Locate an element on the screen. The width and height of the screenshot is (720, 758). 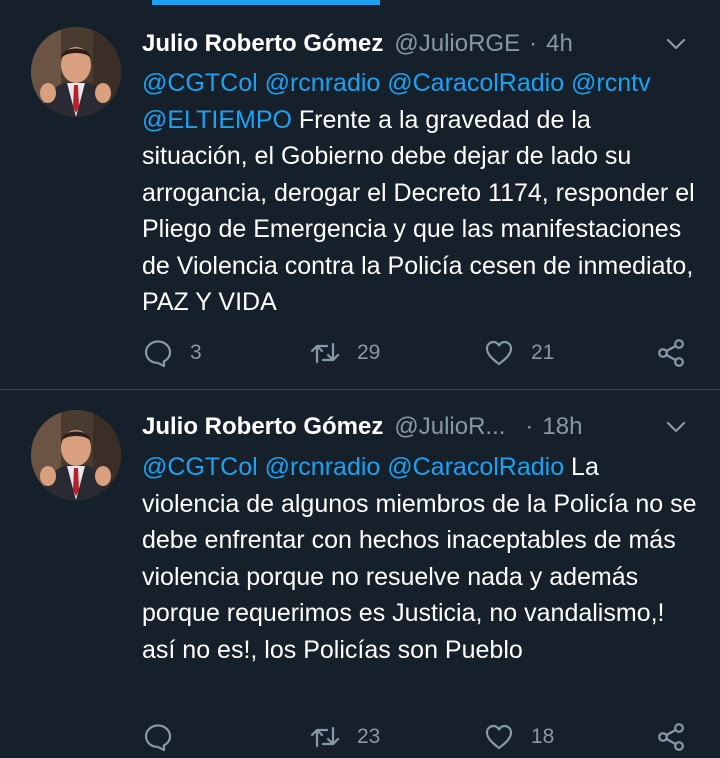
retweet-button: 23 is located at coordinates (345, 737).